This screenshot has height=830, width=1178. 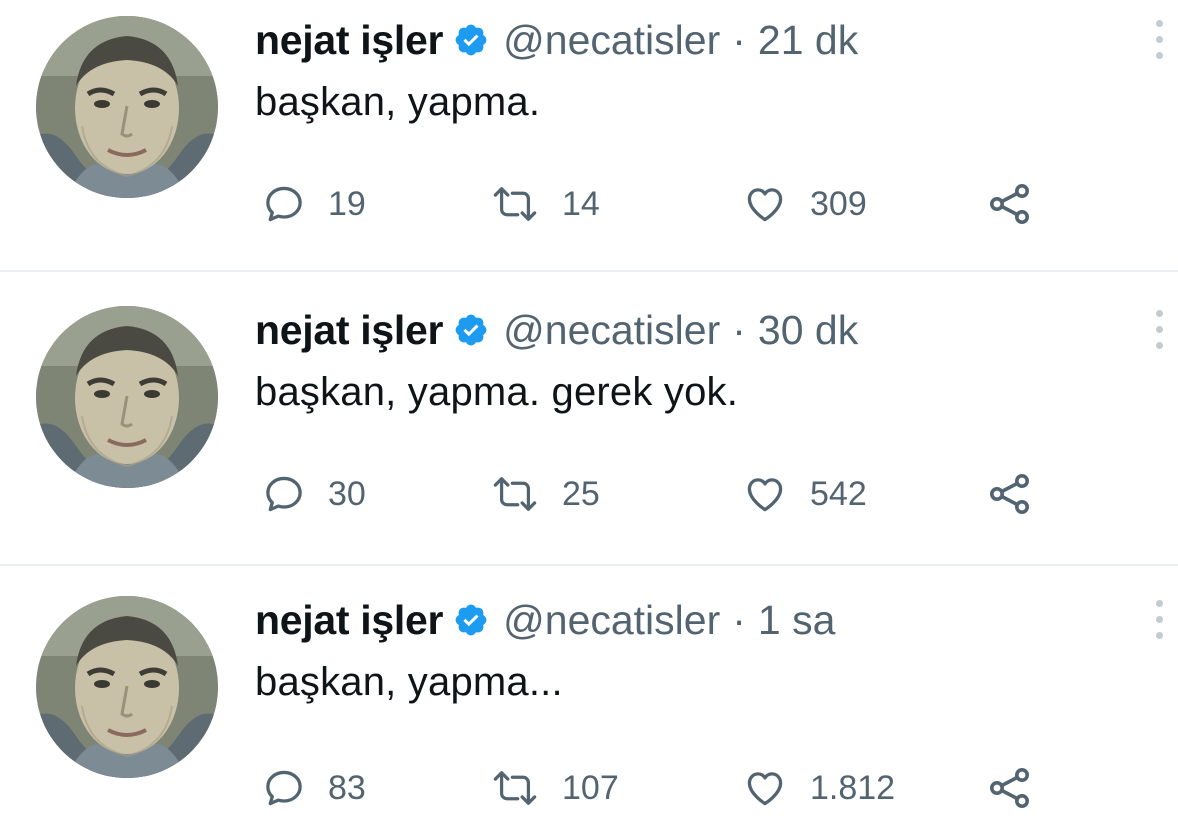 I want to click on tweet-actions: 30 25 542, so click(x=652, y=494).